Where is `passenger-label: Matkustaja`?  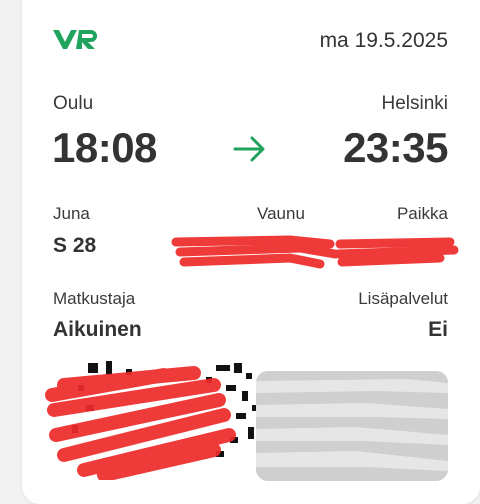 passenger-label: Matkustaja is located at coordinates (94, 298).